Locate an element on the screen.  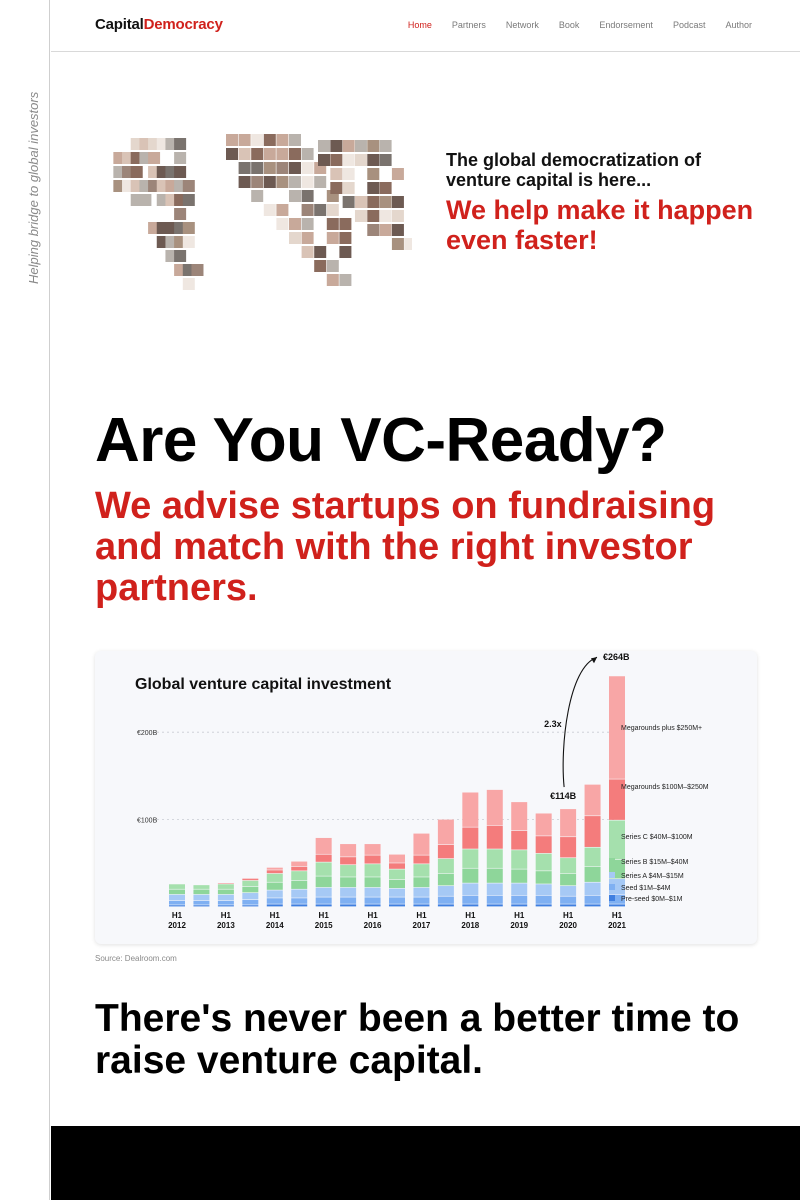
x-tick-label: H1 2016 is located at coordinates (373, 920).